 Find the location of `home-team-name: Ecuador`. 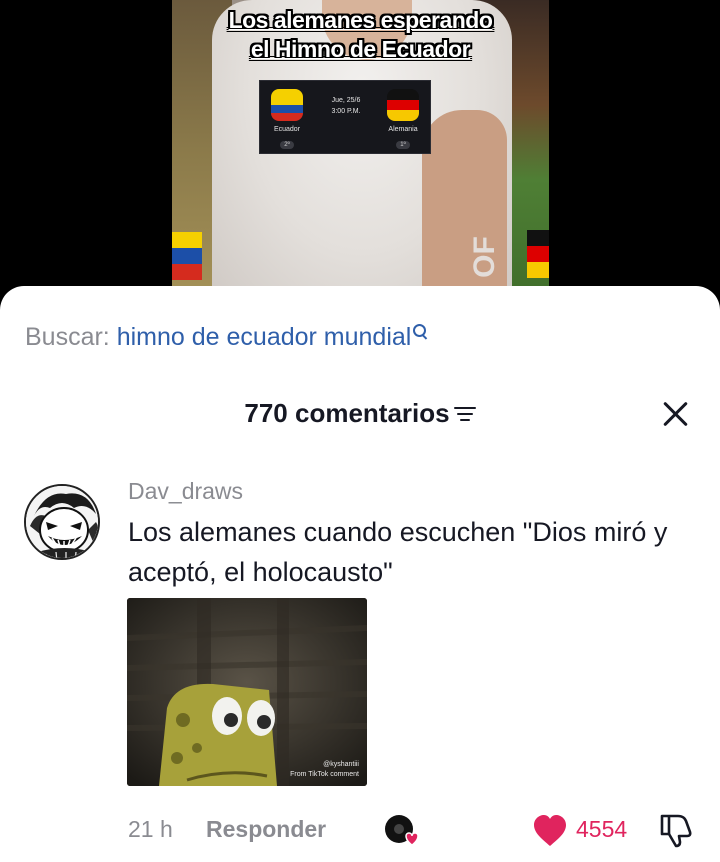

home-team-name: Ecuador is located at coordinates (287, 129).